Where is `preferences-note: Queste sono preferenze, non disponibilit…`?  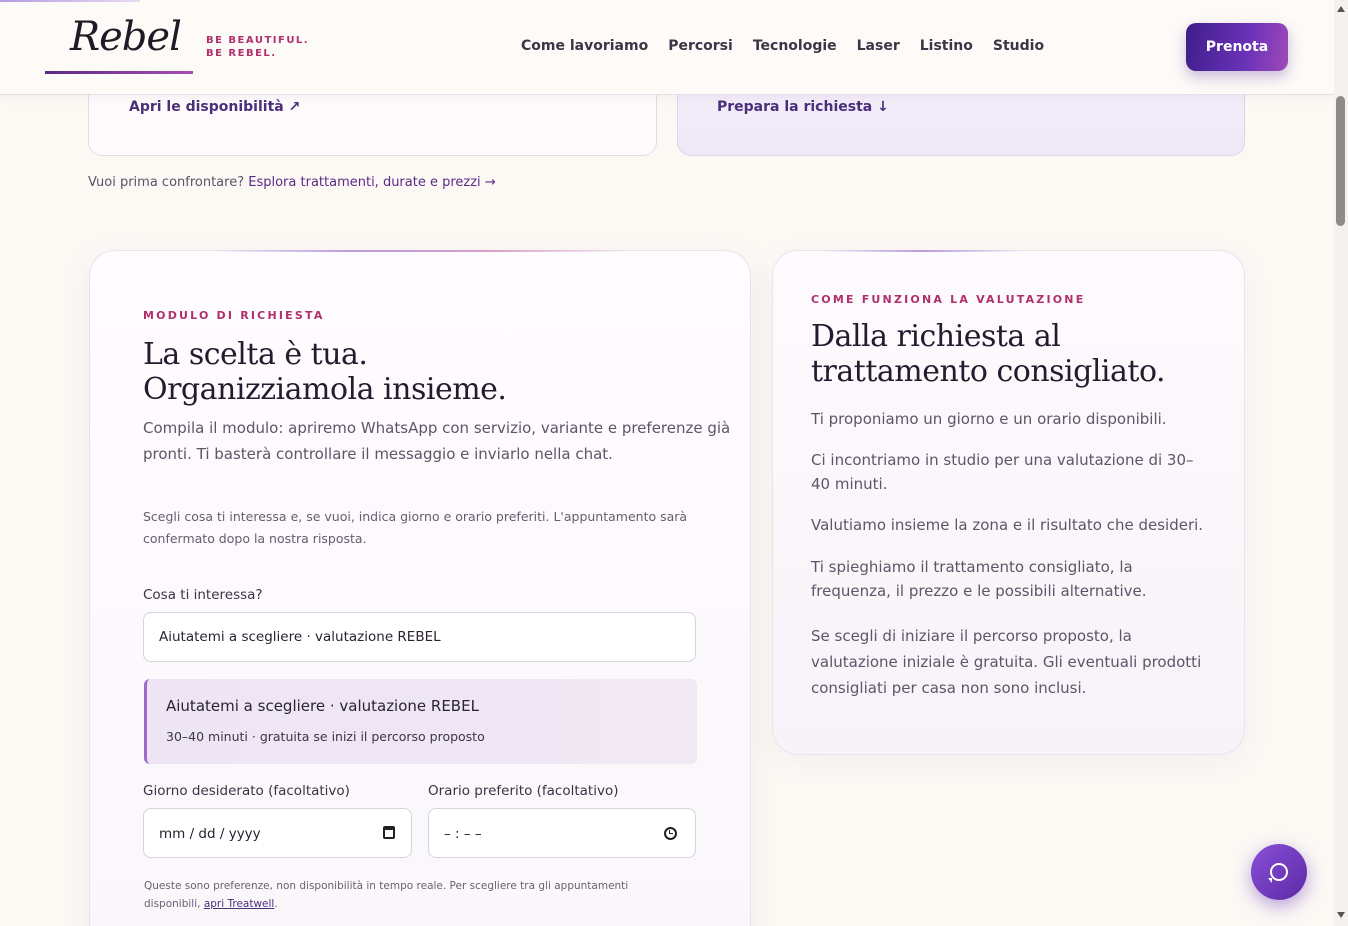 preferences-note: Queste sono preferenze, non disponibilit… is located at coordinates (386, 895).